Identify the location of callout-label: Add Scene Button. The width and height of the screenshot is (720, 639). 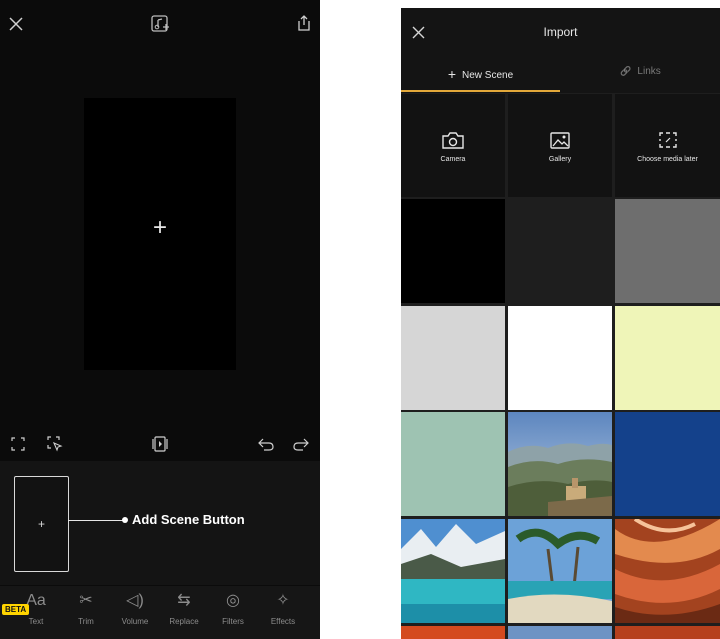
(188, 519).